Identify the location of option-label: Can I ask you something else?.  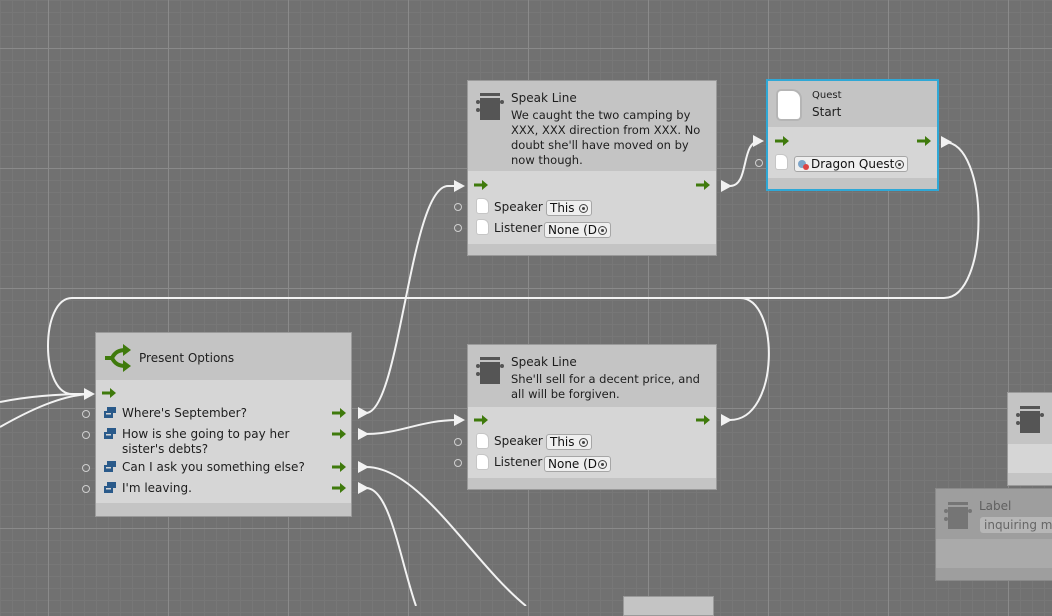
(213, 467).